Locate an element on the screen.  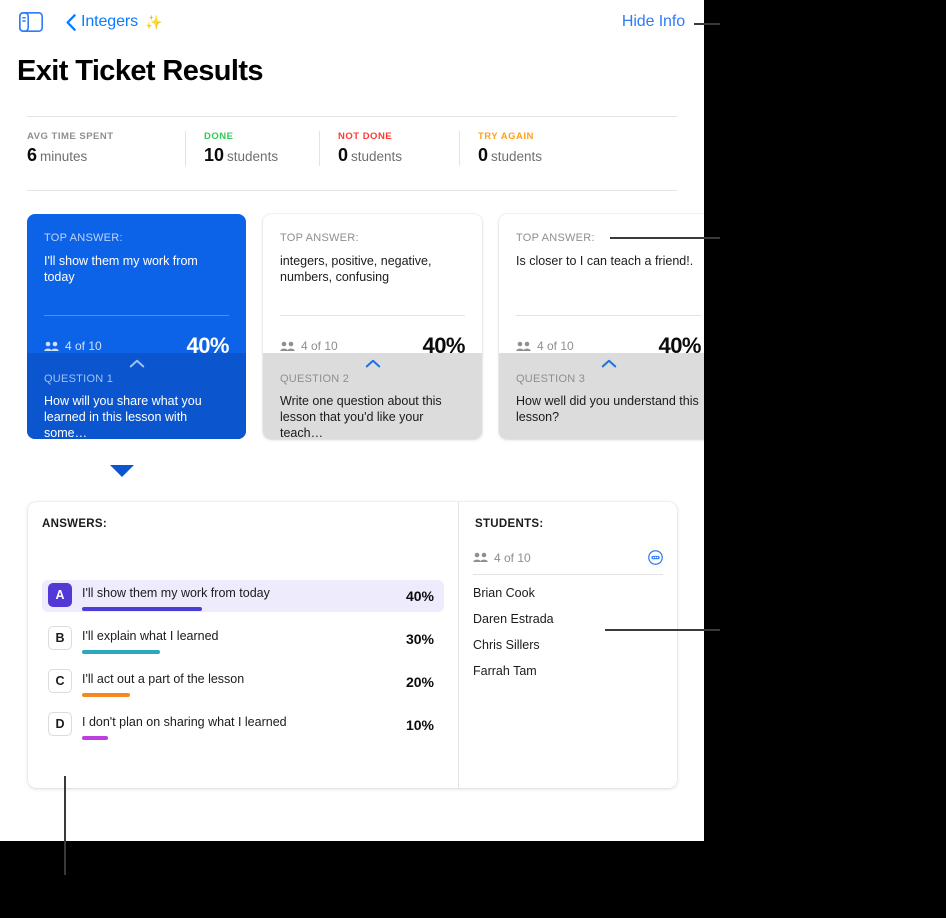
answer-key-badge: B is located at coordinates (60, 638).